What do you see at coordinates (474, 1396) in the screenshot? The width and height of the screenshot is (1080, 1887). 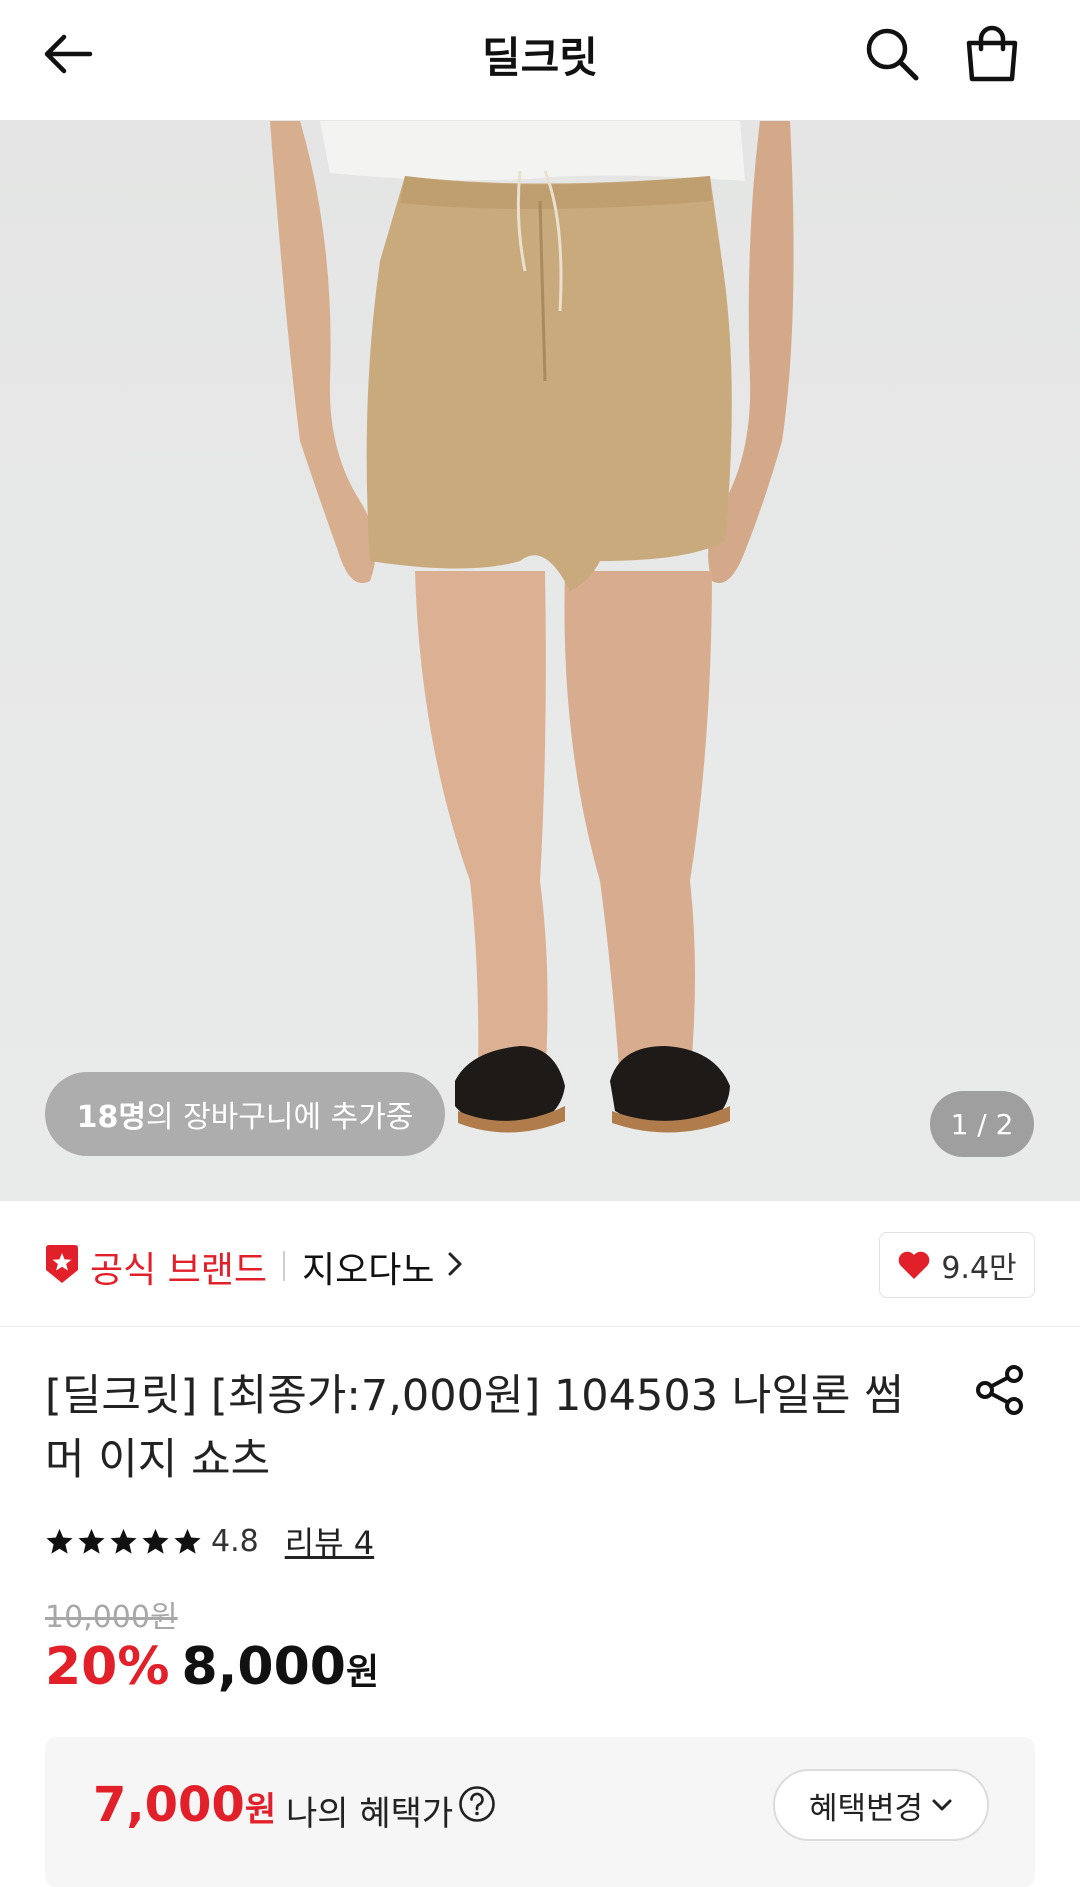 I see `product-title-line-1: [딜크릿] [최종가:7,000원] 104503 나일론 썸` at bounding box center [474, 1396].